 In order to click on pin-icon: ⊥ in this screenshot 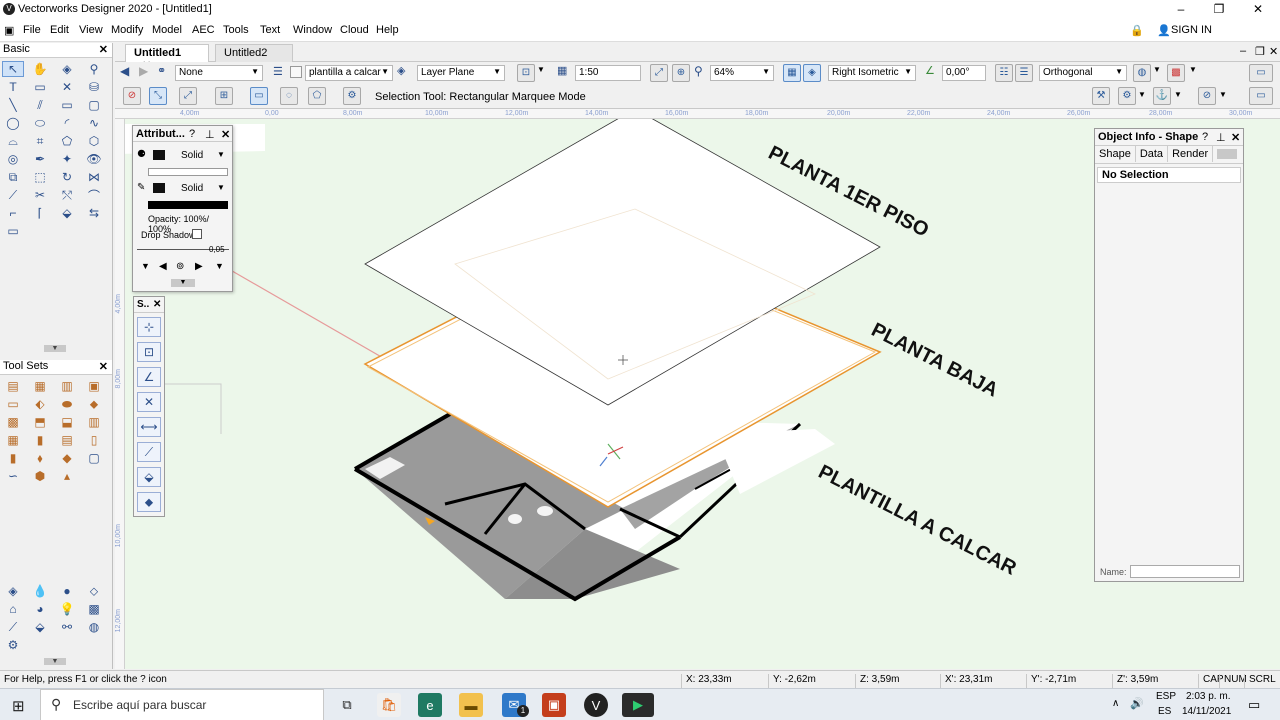, I will do `click(1221, 137)`.